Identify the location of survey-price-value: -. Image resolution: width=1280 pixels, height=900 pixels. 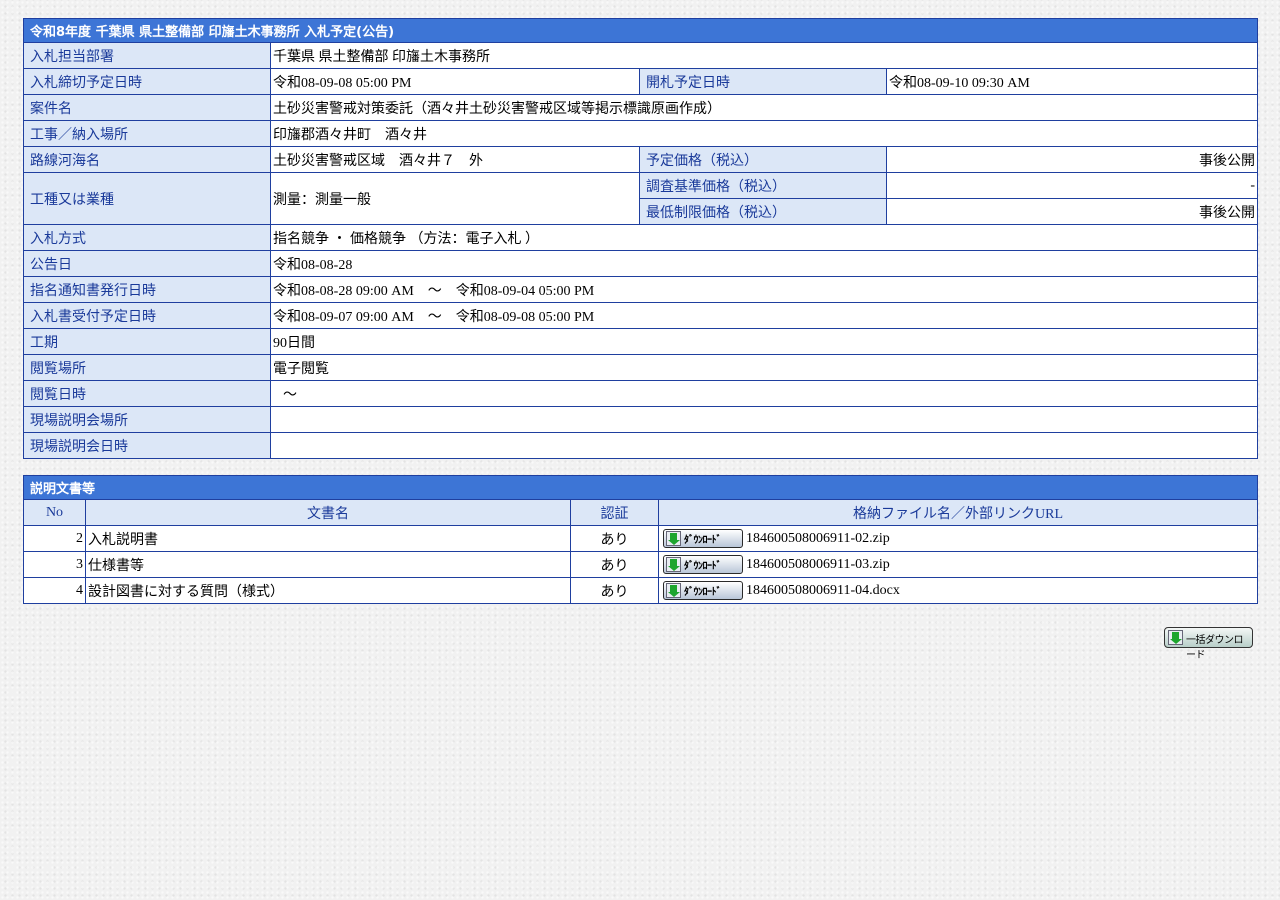
(1072, 185).